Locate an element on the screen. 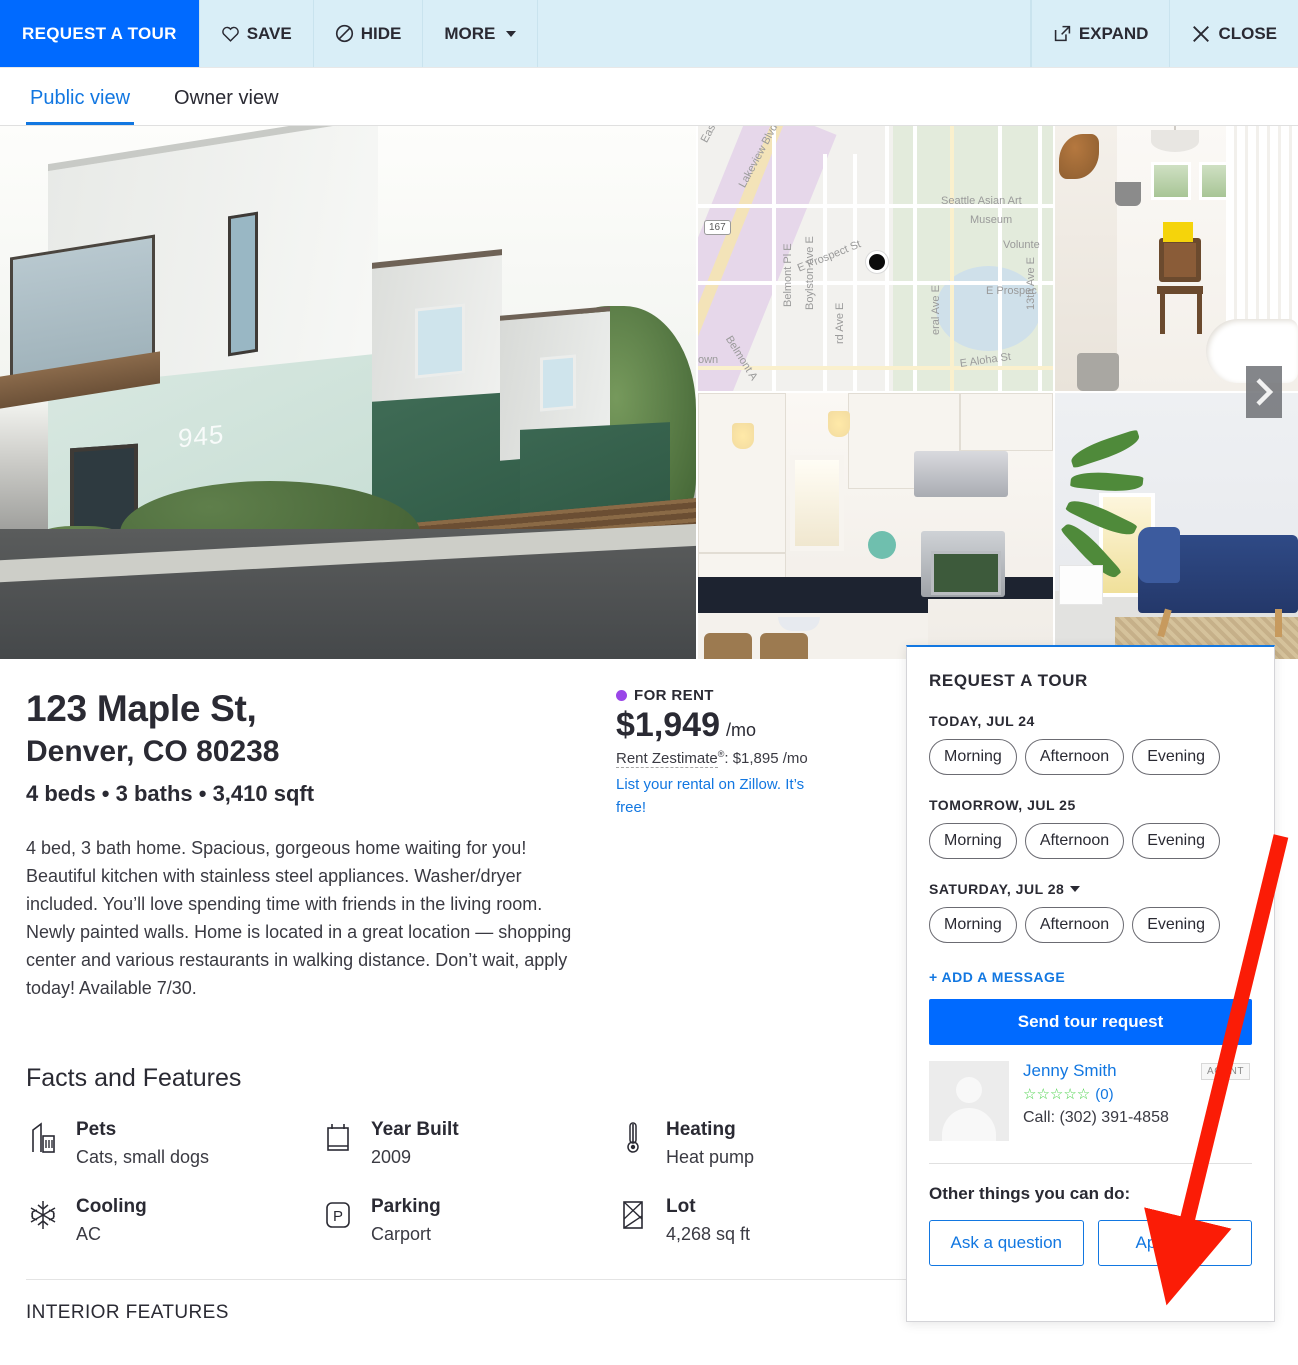 This screenshot has height=1365, width=1298. tour-slots-tomorrow: Morning Afternoon Evening is located at coordinates (1090, 841).